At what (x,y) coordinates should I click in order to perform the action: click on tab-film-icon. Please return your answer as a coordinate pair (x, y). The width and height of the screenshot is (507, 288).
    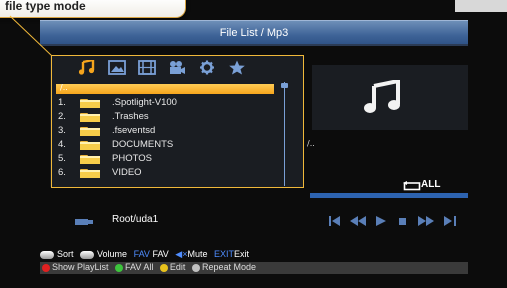
    Looking at the image, I should click on (147, 67).